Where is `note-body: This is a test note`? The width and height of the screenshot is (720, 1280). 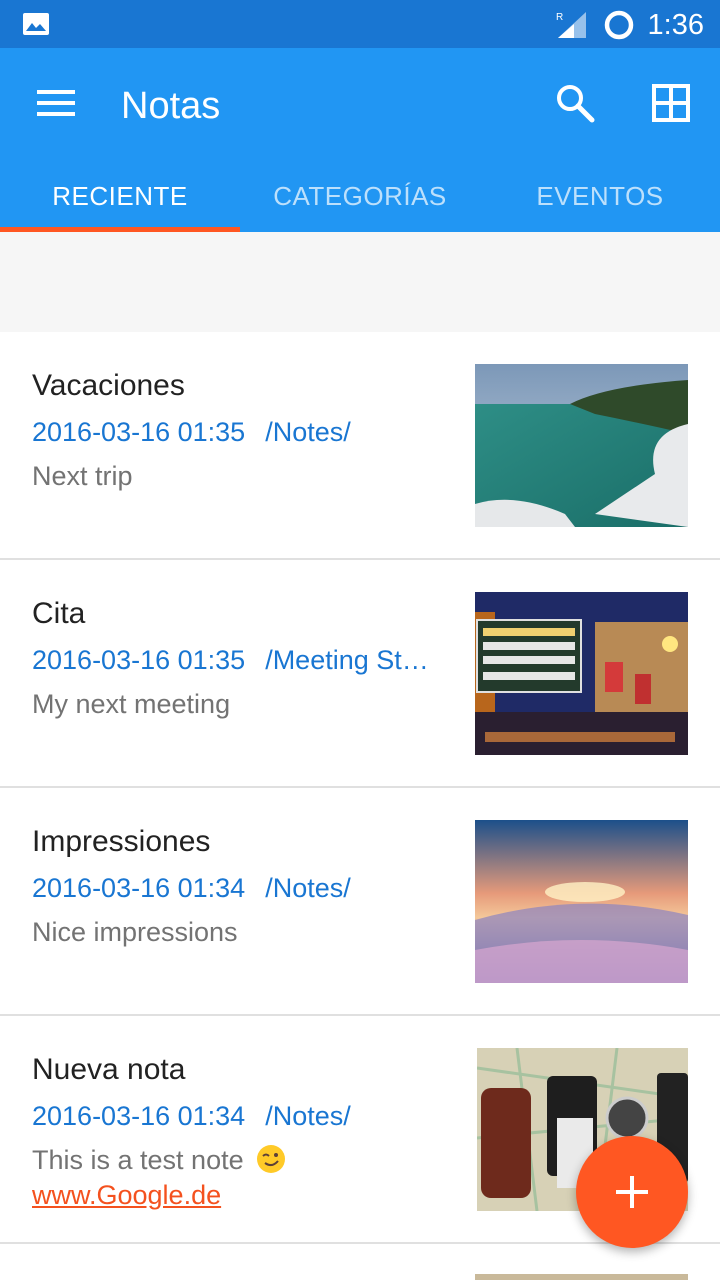
note-body: This is a test note is located at coordinates (159, 1160).